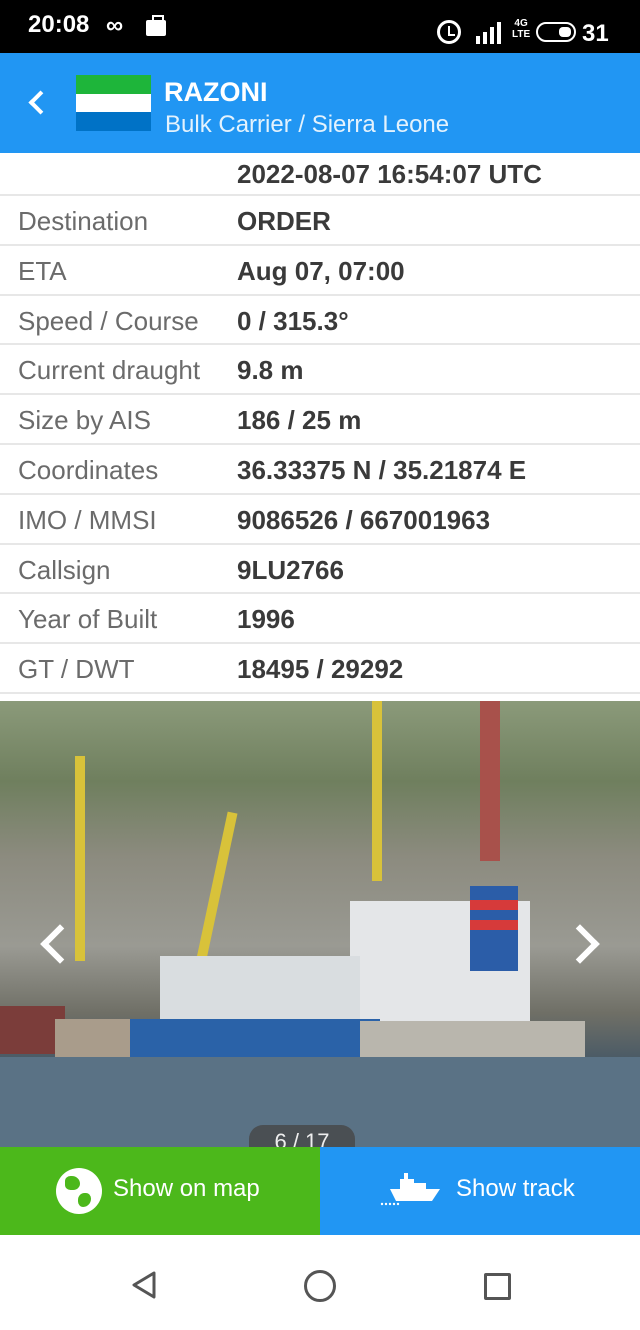  Describe the element at coordinates (88, 469) in the screenshot. I see `detail-label: Coordinates` at that location.